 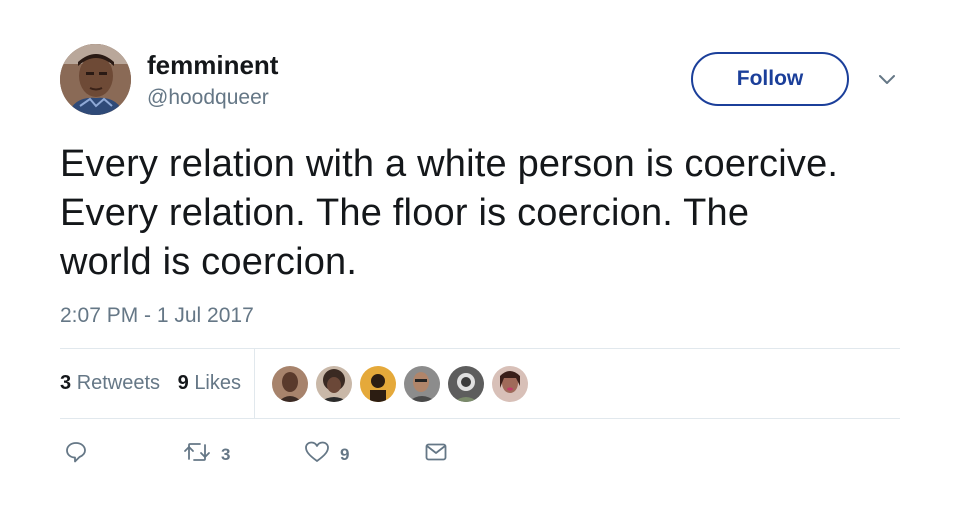 I want to click on author-display-name: femminent, so click(x=212, y=65).